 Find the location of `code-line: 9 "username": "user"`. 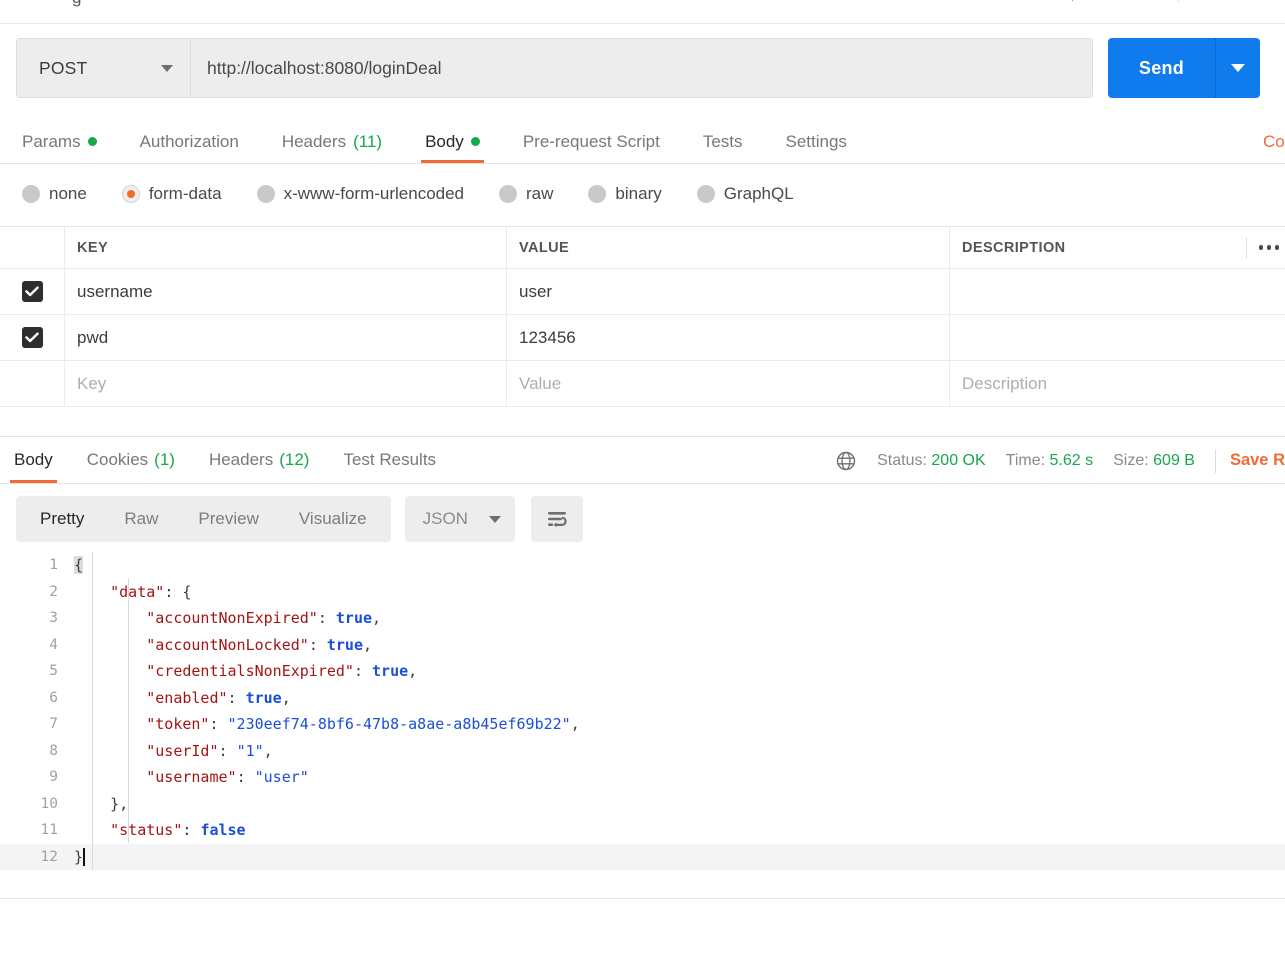

code-line: 9 "username": "user" is located at coordinates (642, 777).